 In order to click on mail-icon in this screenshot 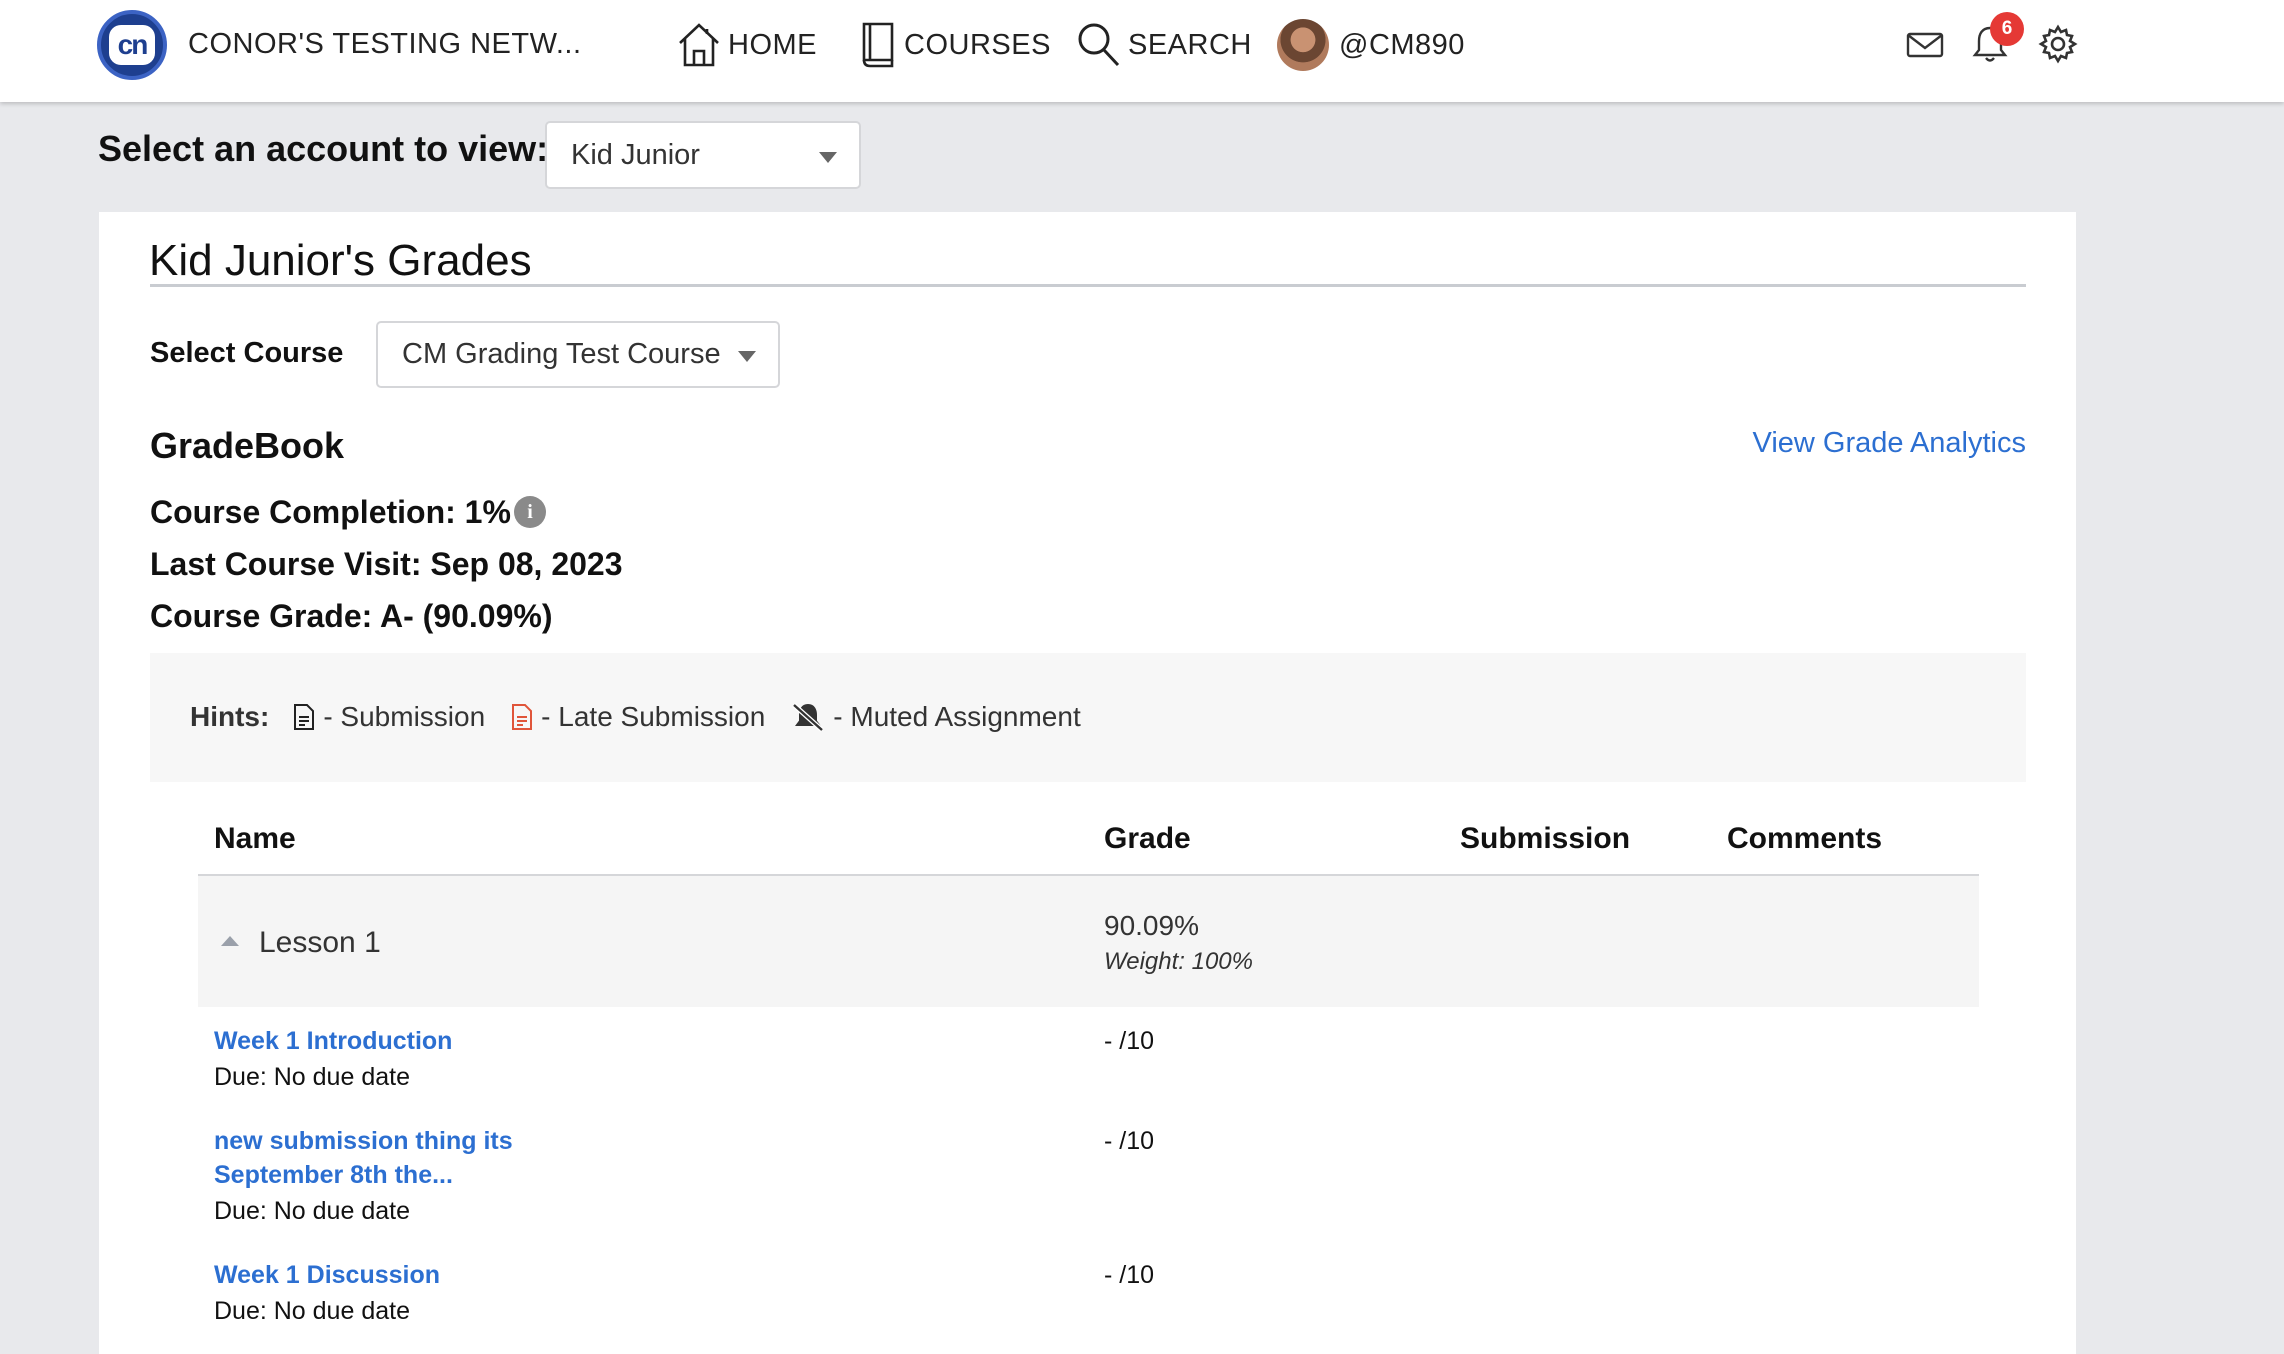, I will do `click(1925, 45)`.